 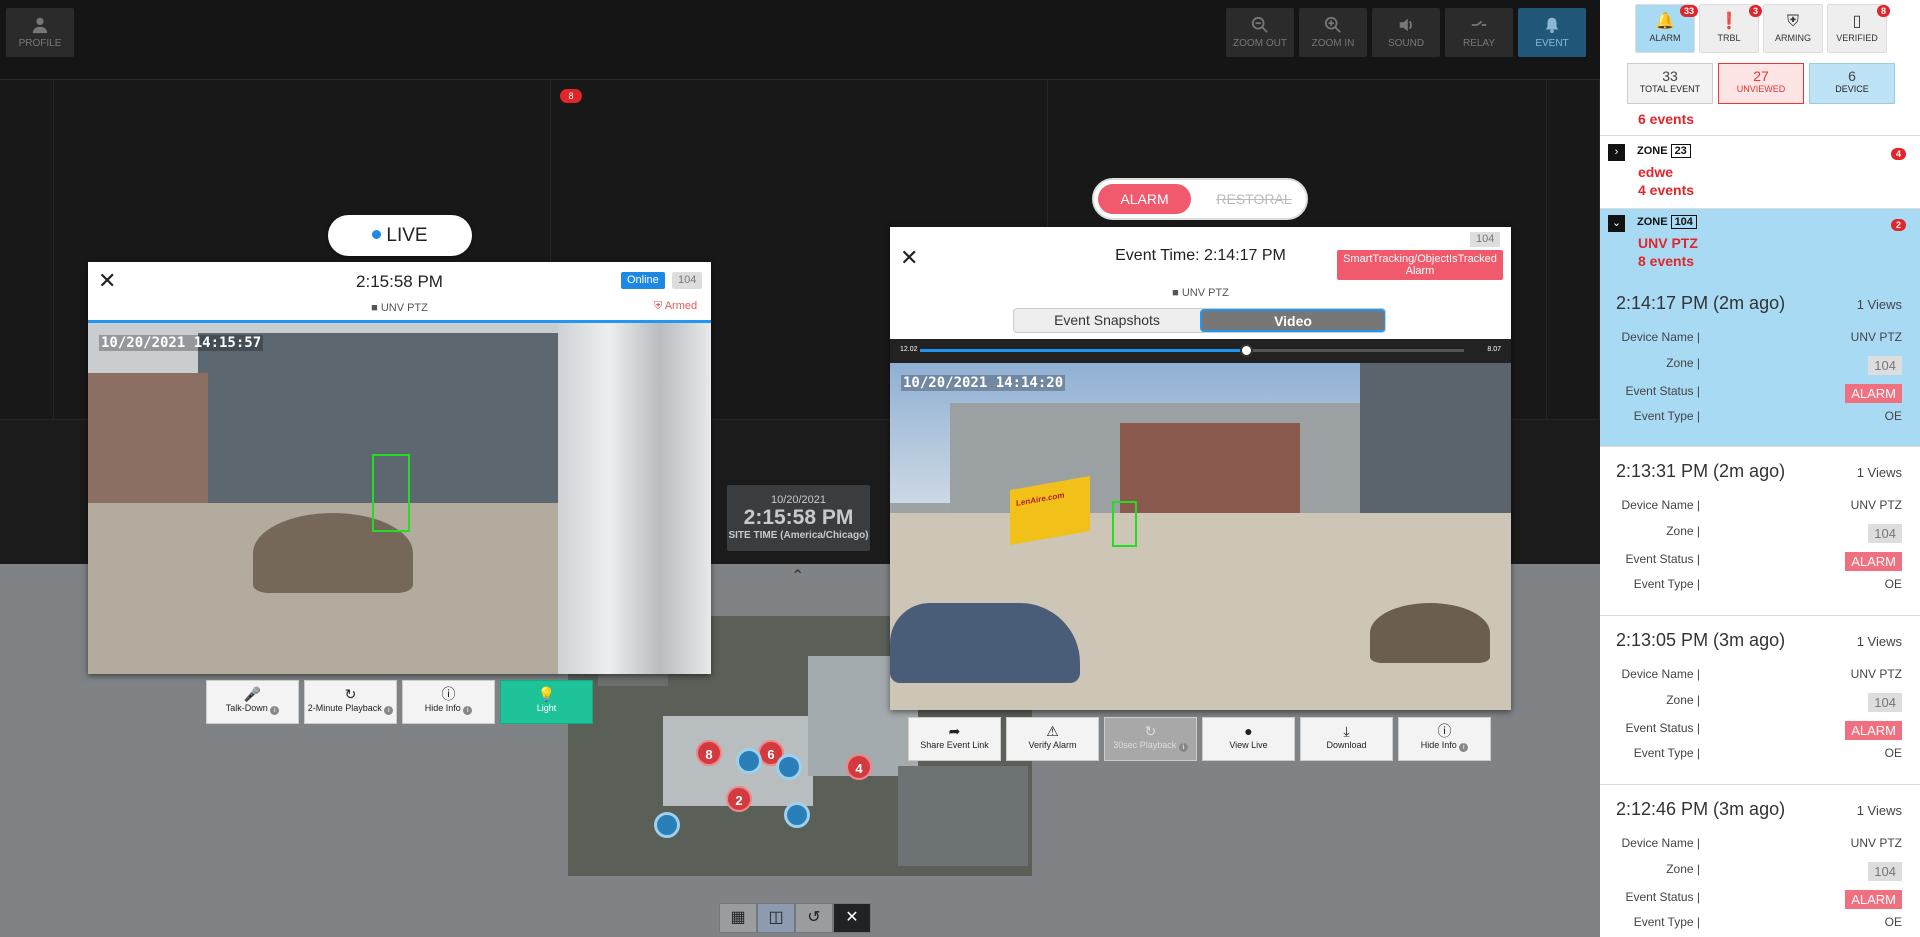 I want to click on scrub-handle, so click(x=1247, y=350).